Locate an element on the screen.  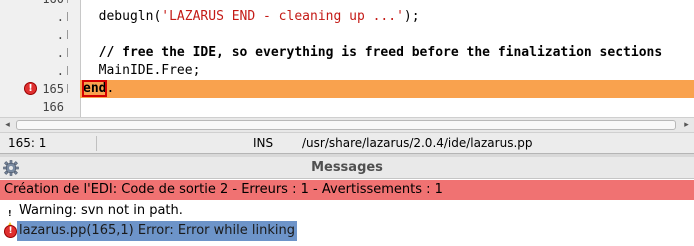
horizontal-scrollbar: ◂ ▸ is located at coordinates (347, 124).